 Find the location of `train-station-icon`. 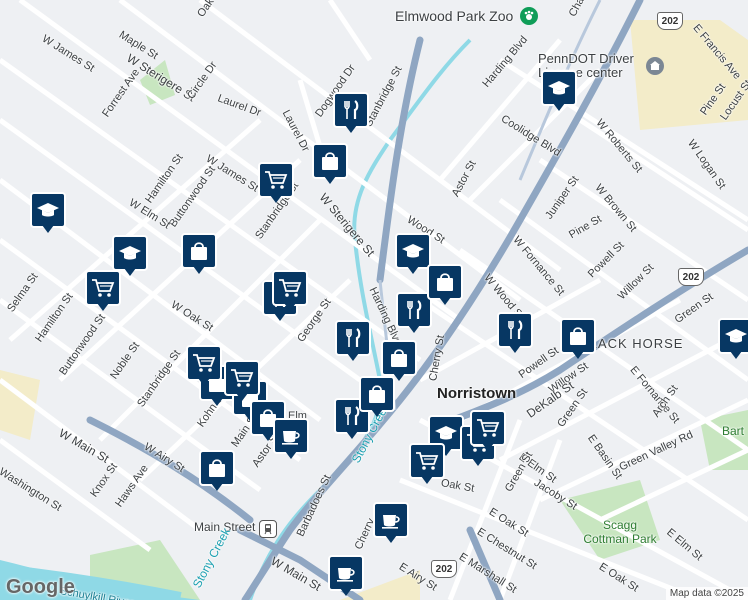

train-station-icon is located at coordinates (268, 529).